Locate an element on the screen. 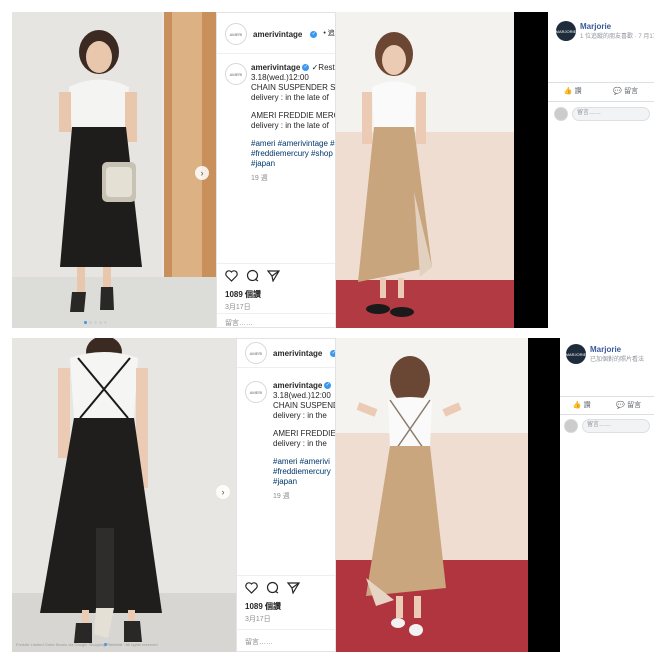 The image size is (665, 665). caption-suffix: ✓Restock is located at coordinates (323, 67).